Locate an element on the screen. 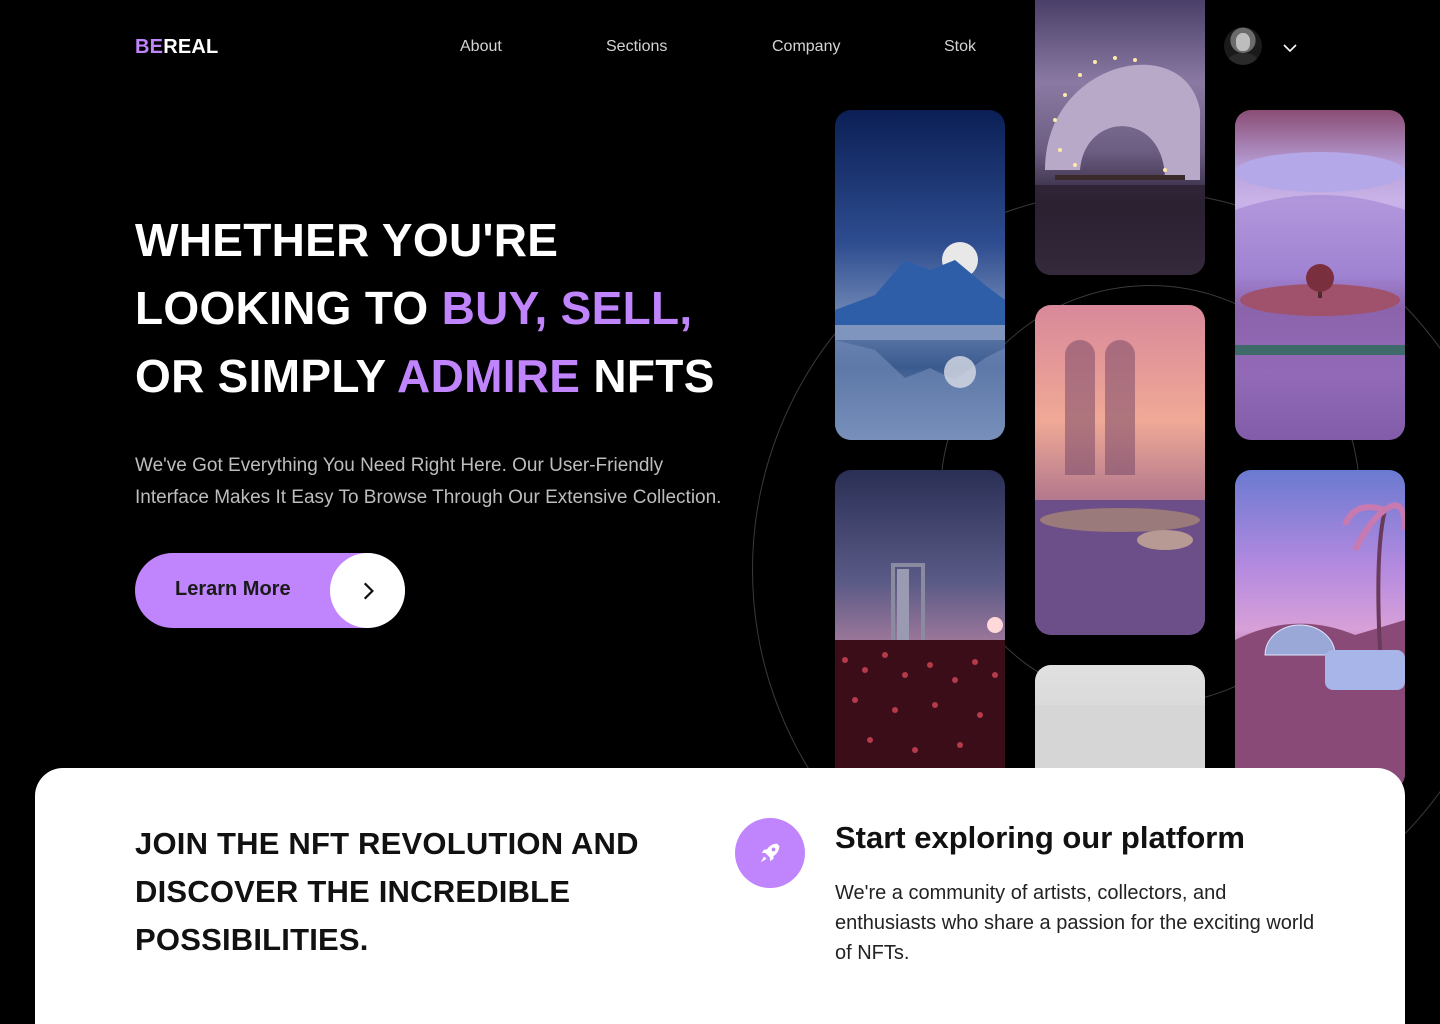  nft-card-palm-dome is located at coordinates (1320, 630).